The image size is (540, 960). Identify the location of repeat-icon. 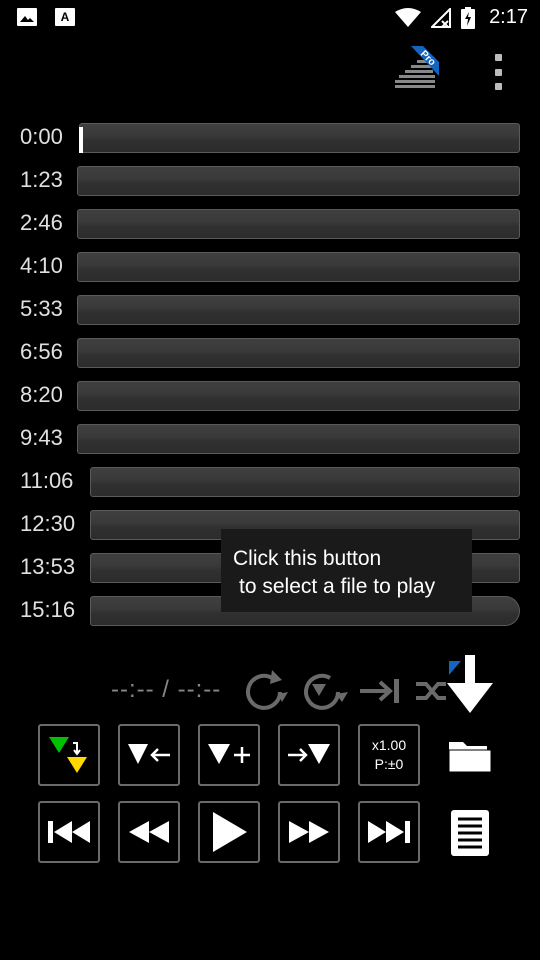
(266, 691).